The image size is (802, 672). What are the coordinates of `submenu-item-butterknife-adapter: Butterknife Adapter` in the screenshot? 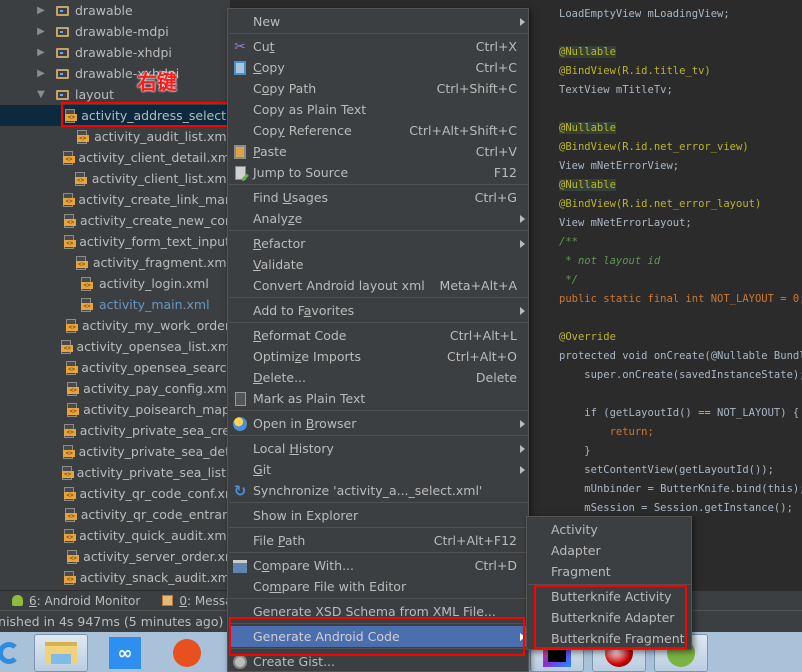 It's located at (609, 617).